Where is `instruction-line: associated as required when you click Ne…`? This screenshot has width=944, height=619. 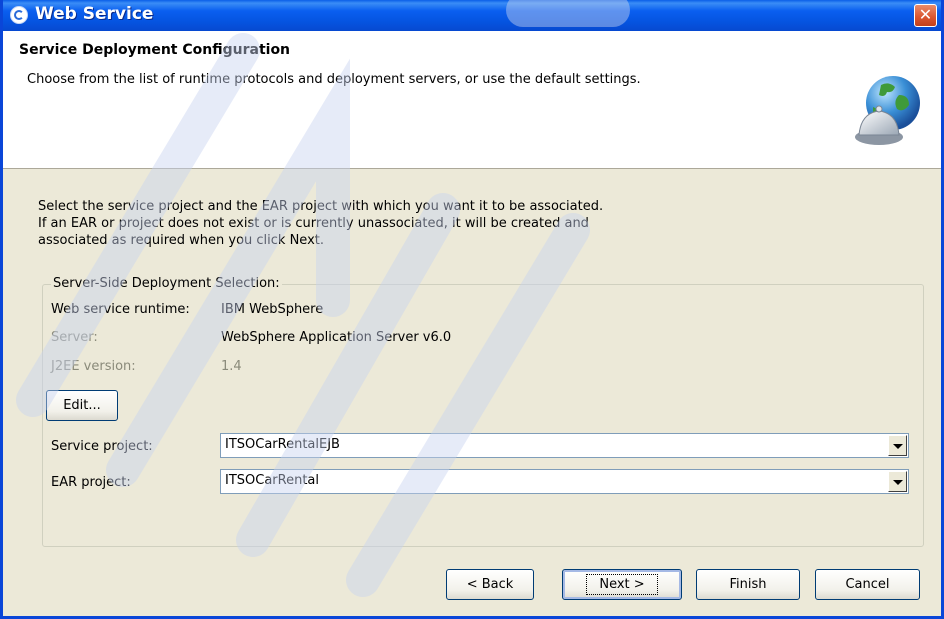
instruction-line: associated as required when you click Ne… is located at coordinates (181, 240).